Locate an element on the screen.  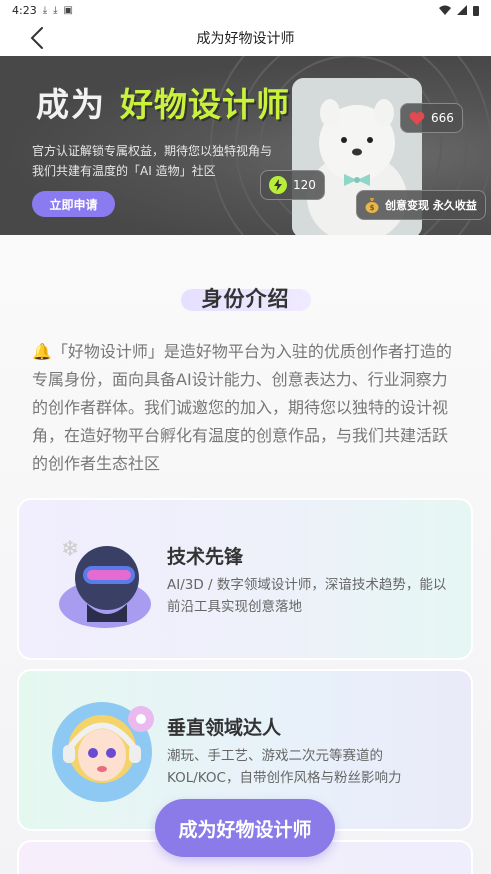
vr-headset-avatar-icon: ❄ is located at coordinates (105, 582).